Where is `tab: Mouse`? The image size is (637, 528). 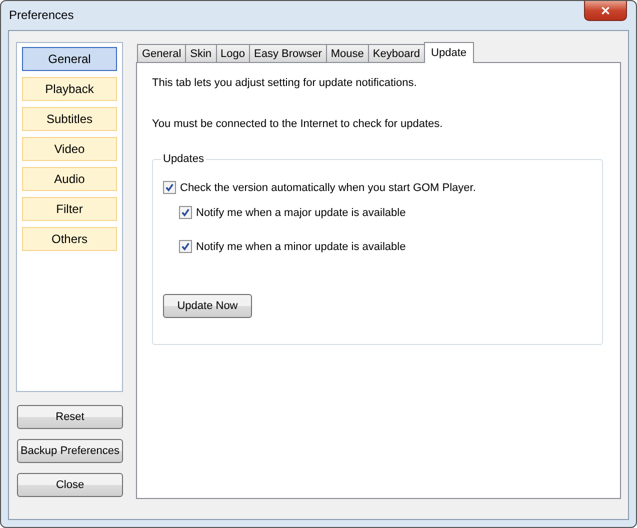 tab: Mouse is located at coordinates (347, 53).